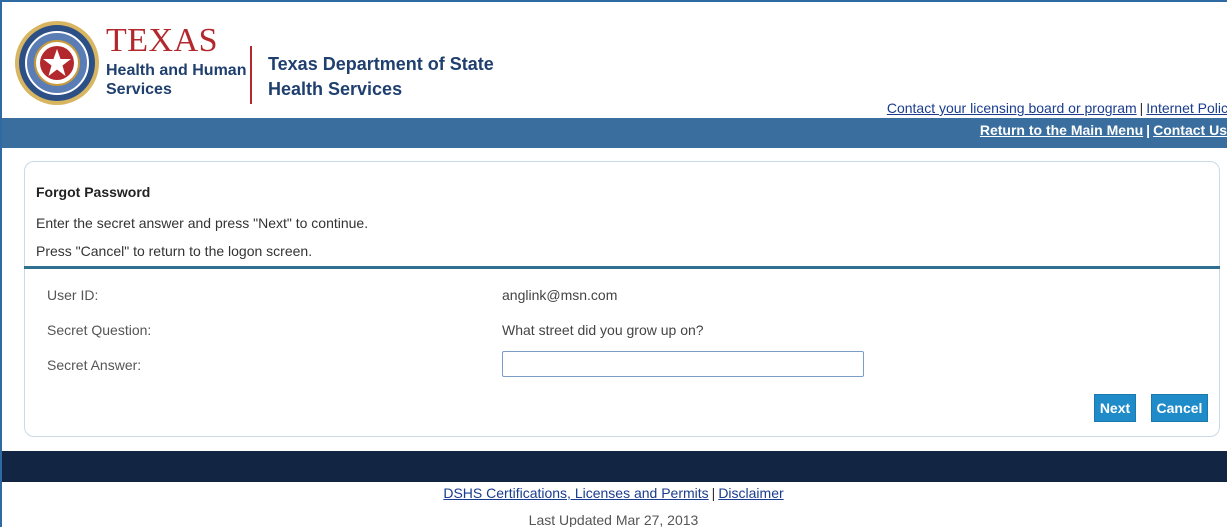 The height and width of the screenshot is (527, 1227). I want to click on logo-dshs-line1: Texas Department of State, so click(381, 64).